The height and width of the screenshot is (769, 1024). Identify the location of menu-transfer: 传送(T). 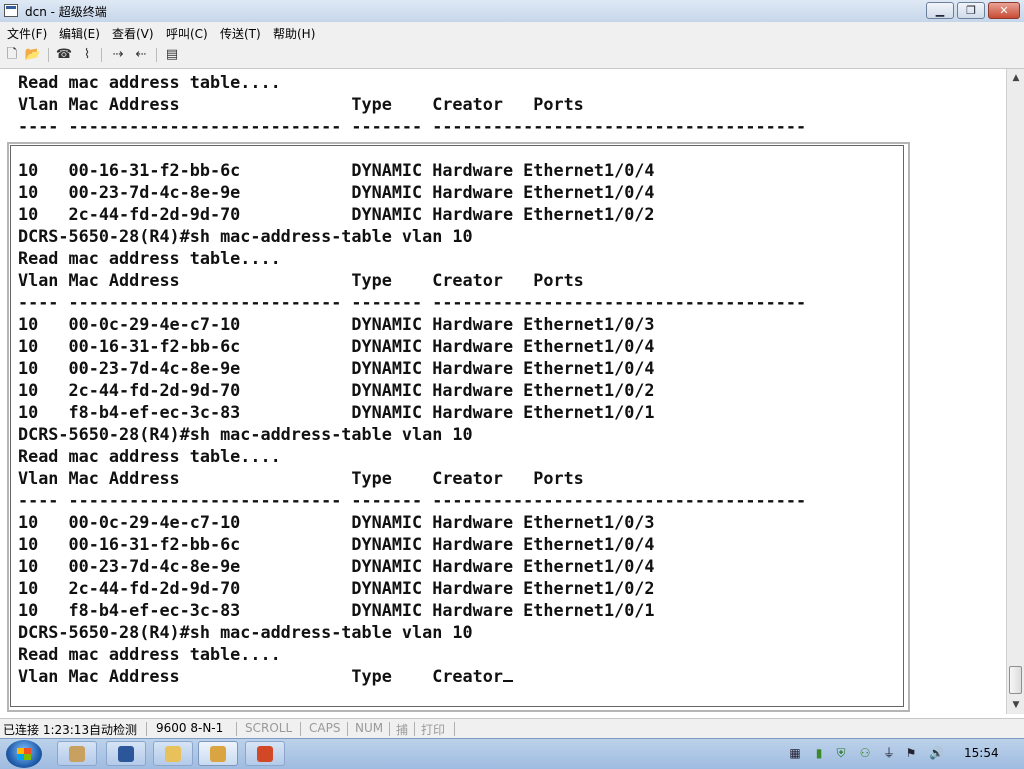
(240, 33).